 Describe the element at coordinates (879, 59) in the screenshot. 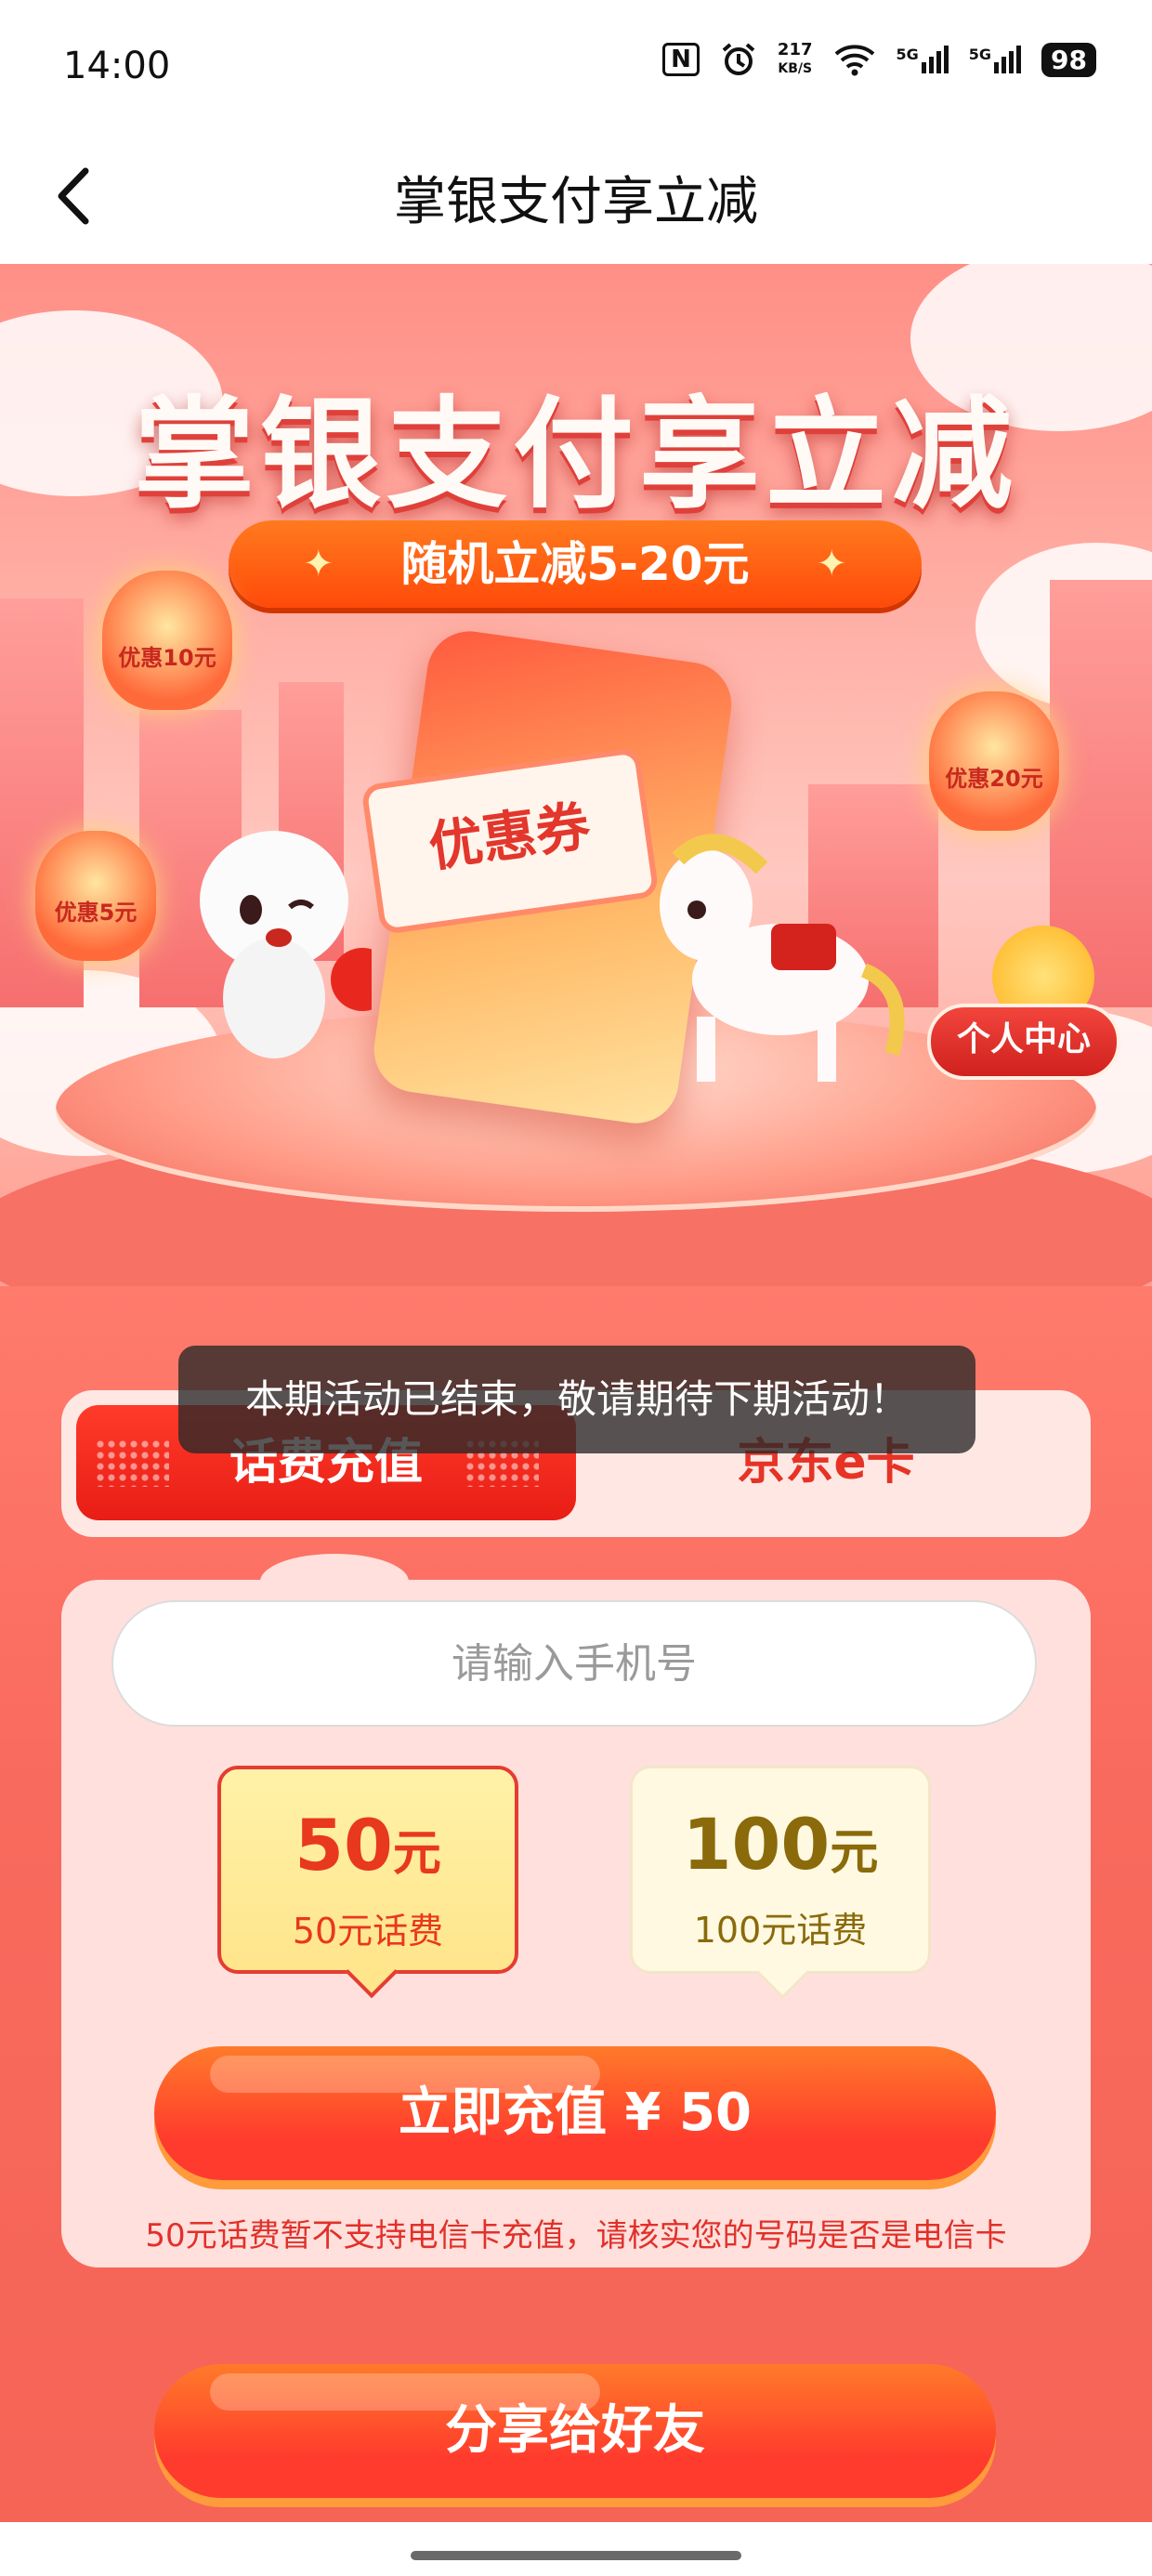

I see `status-icons: N 217 KB/S 5G 5G 98` at that location.